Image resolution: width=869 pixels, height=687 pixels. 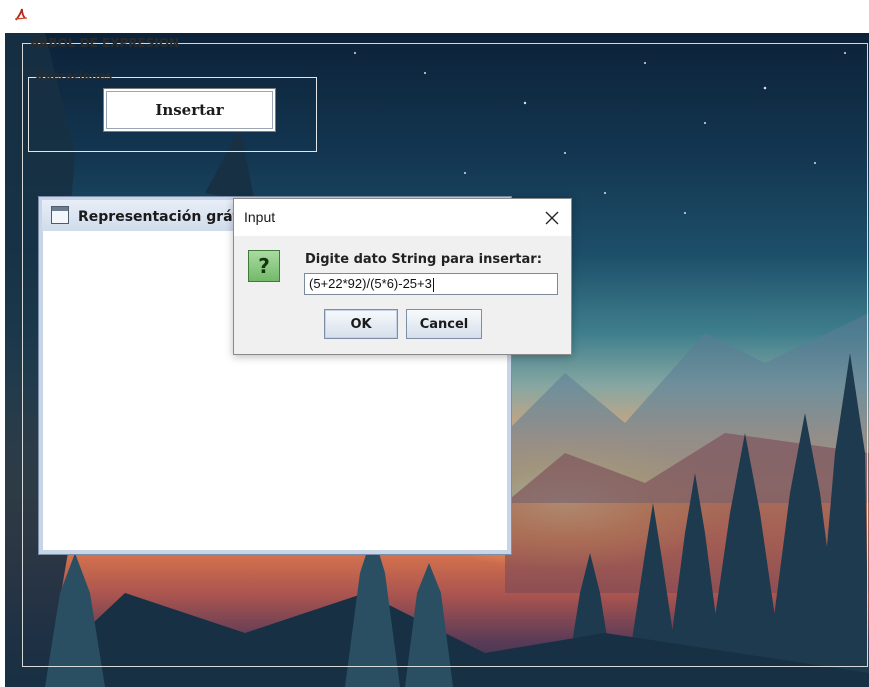 What do you see at coordinates (402, 217) in the screenshot?
I see `dialog-titlebar: Input` at bounding box center [402, 217].